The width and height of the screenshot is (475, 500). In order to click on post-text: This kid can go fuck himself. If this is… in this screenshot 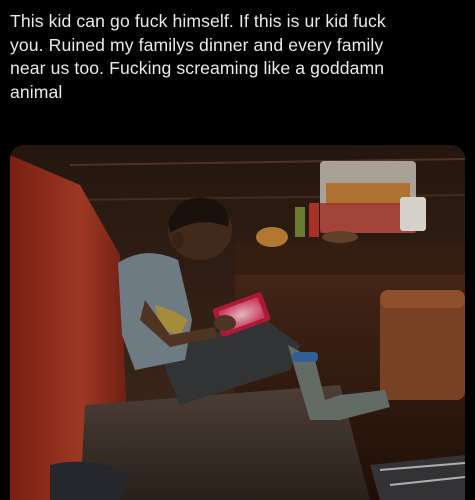, I will do `click(198, 56)`.